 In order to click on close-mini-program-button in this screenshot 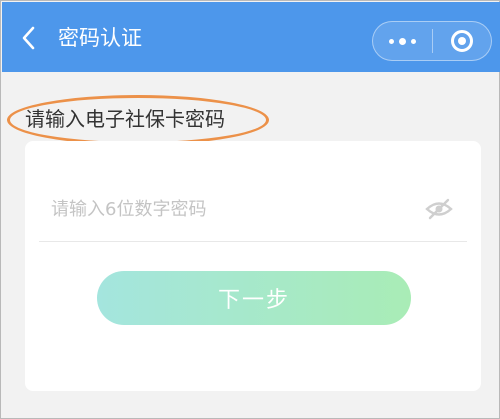, I will do `click(461, 41)`.